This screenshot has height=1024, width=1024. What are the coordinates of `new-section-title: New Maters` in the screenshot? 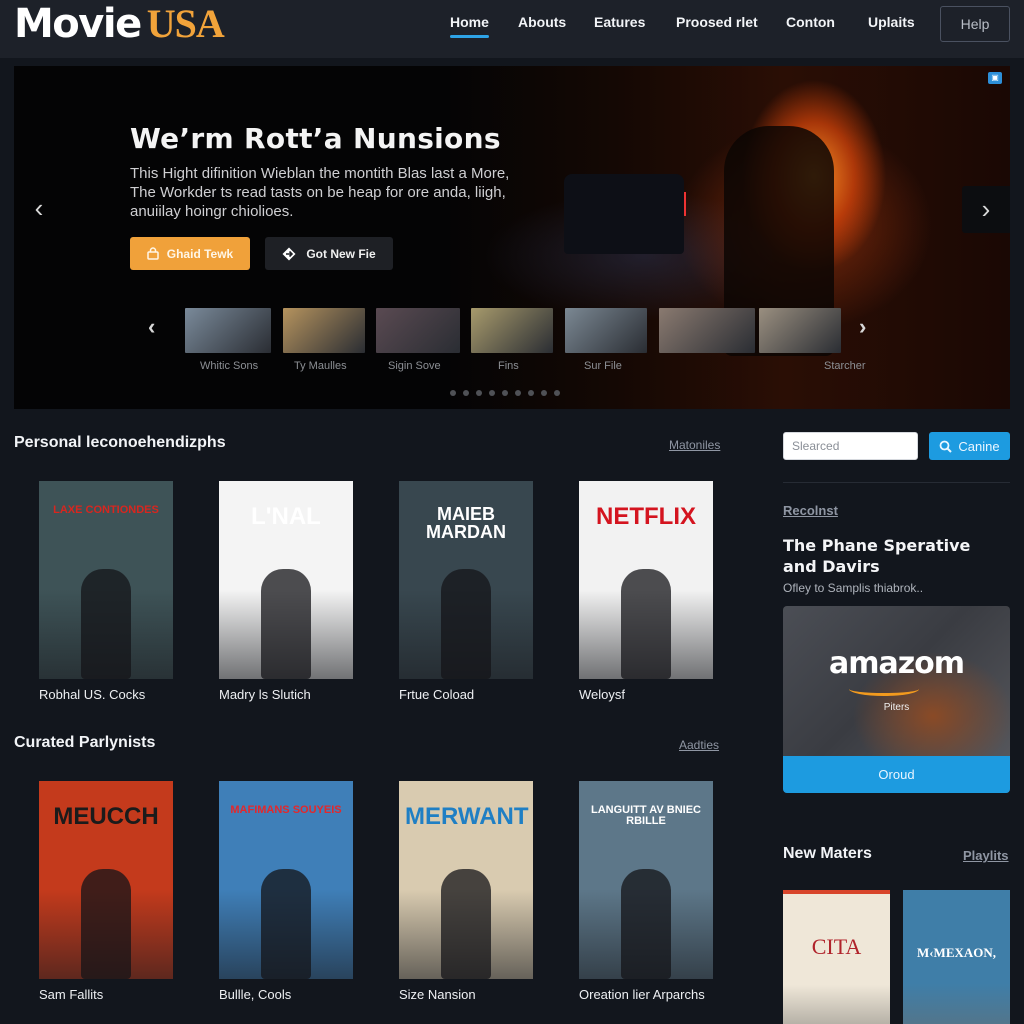 It's located at (827, 853).